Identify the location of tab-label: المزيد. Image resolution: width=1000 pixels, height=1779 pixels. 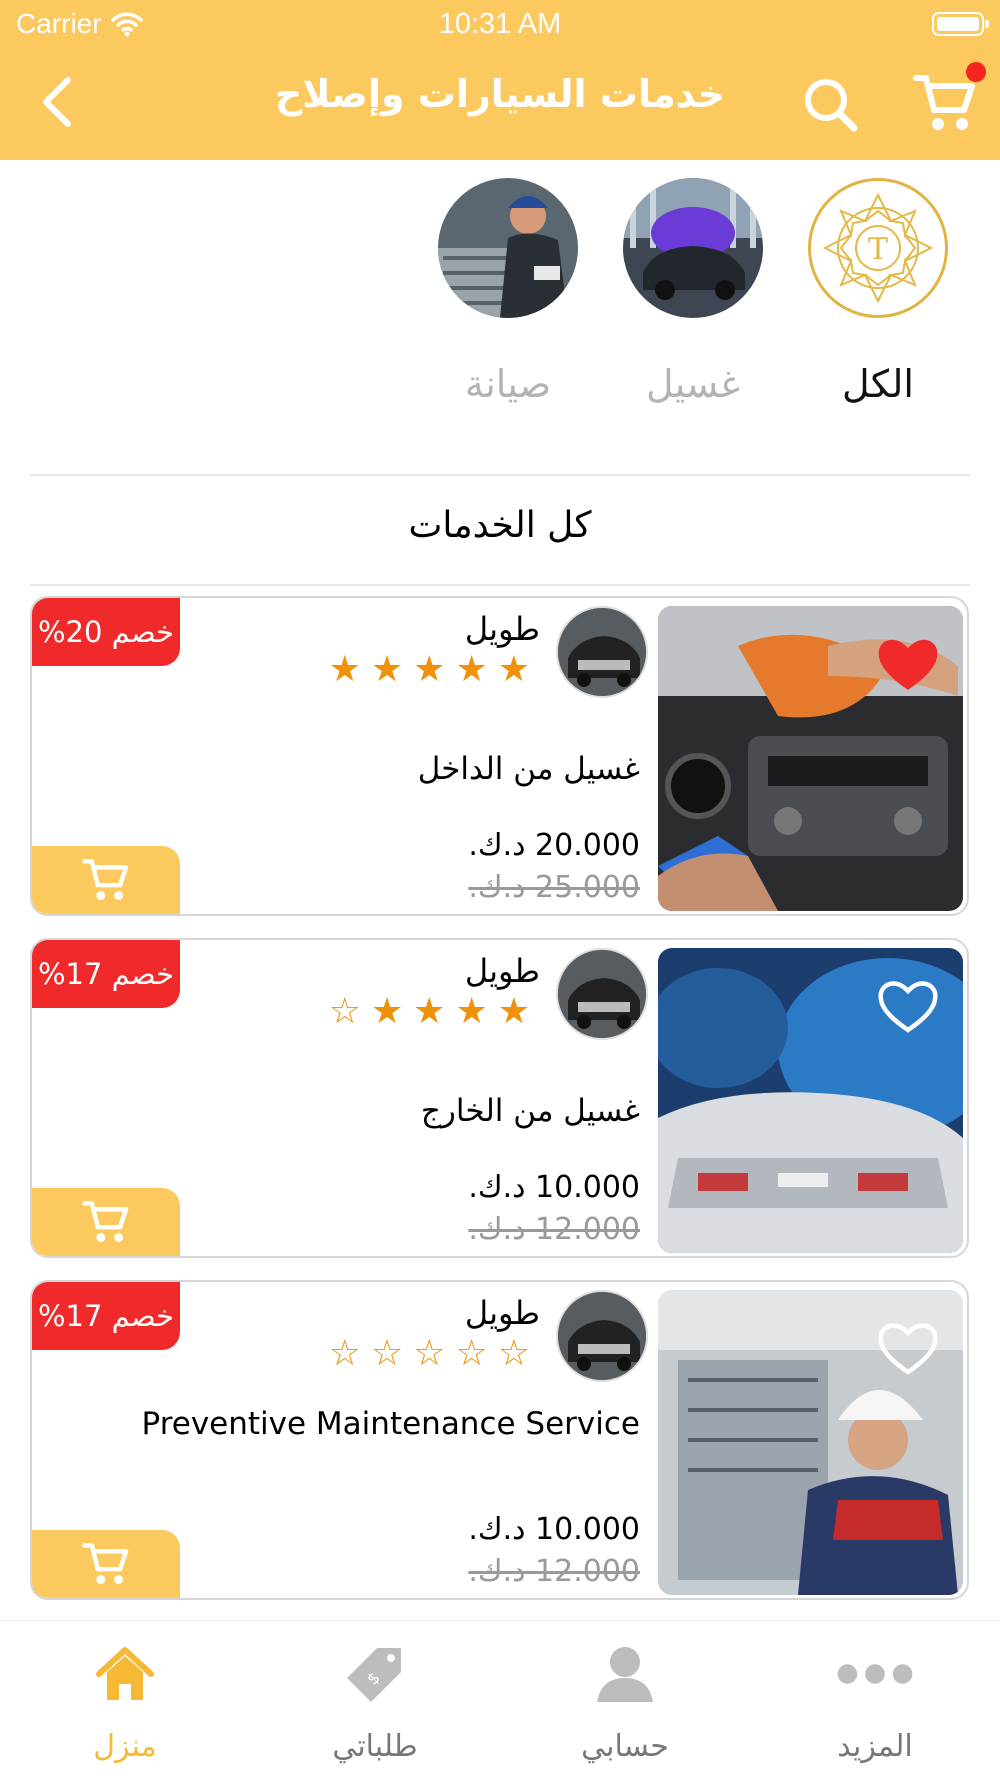
(875, 1746).